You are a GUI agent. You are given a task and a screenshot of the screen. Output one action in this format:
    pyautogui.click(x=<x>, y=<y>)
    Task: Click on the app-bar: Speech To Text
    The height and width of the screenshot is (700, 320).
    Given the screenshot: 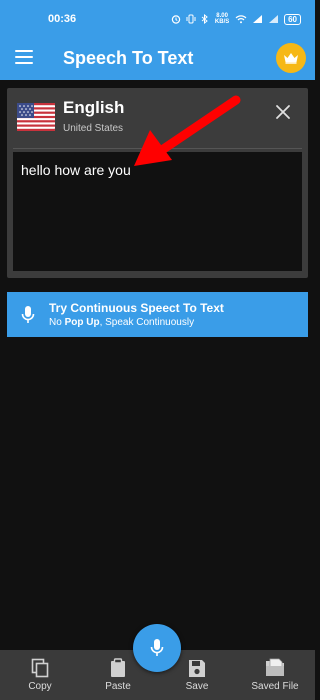 What is the action you would take?
    pyautogui.click(x=157, y=59)
    